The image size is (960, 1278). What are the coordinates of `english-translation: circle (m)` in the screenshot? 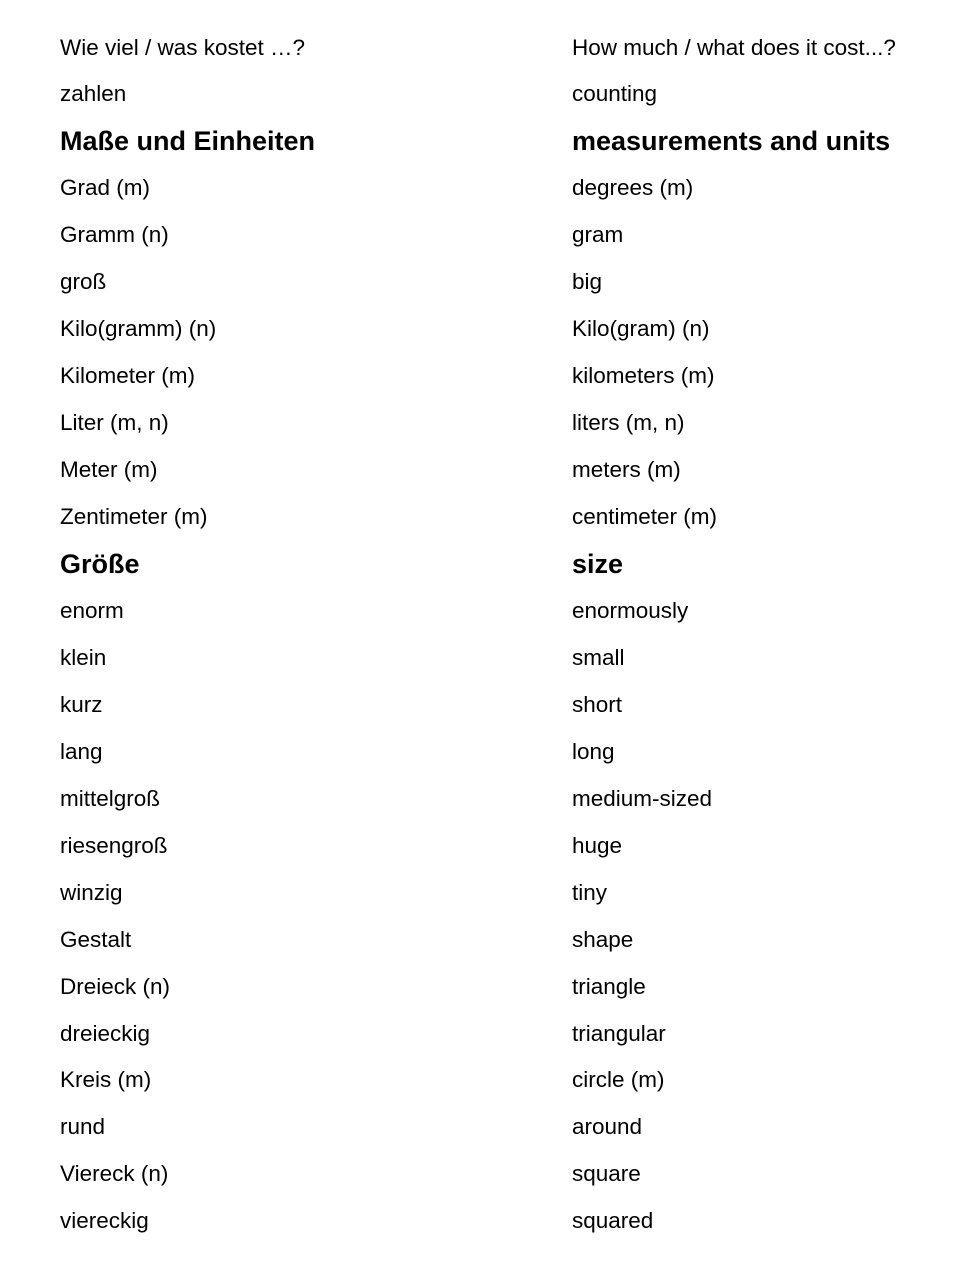 It's located at (618, 1080).